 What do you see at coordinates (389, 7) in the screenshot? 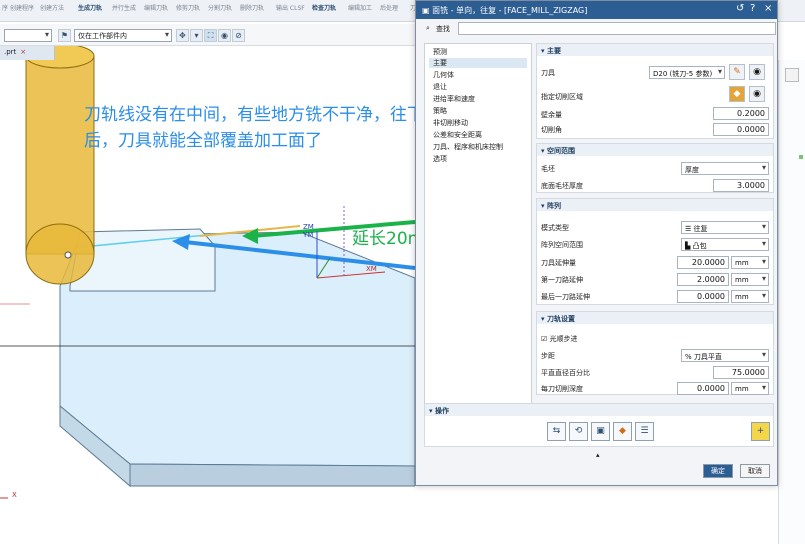
I see `ribbon-item: 后处理` at bounding box center [389, 7].